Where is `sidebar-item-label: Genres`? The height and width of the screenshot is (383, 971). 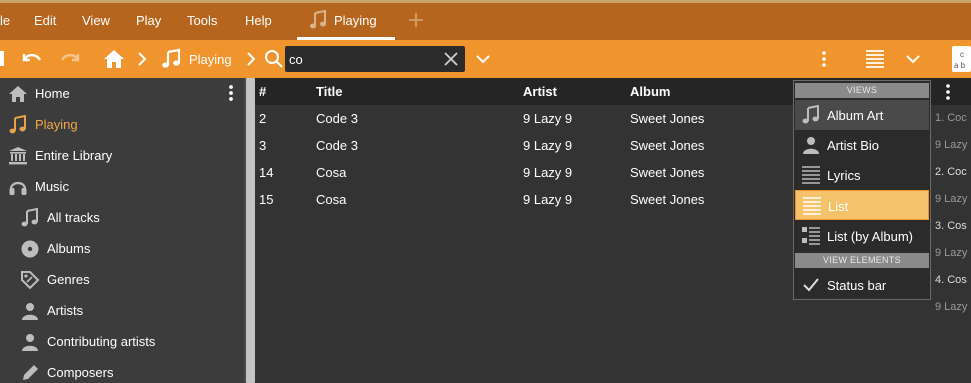
sidebar-item-label: Genres is located at coordinates (68, 279).